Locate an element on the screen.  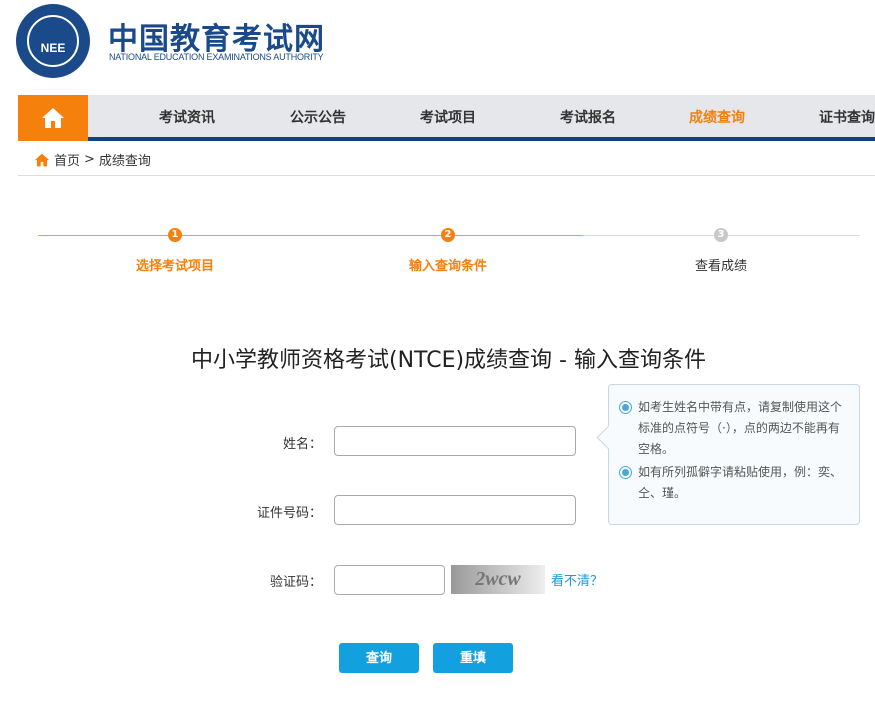
nav-item-announcements: 公示公告 is located at coordinates (318, 118).